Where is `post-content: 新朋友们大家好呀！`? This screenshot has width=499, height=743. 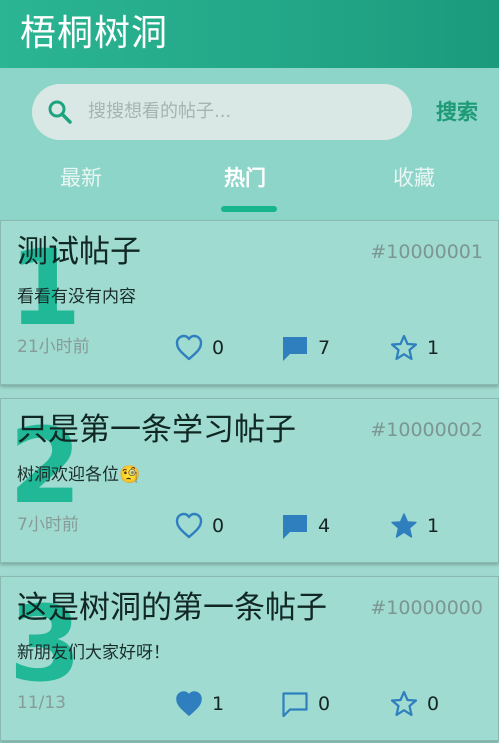
post-content: 新朋友们大家好呀！ is located at coordinates (93, 653).